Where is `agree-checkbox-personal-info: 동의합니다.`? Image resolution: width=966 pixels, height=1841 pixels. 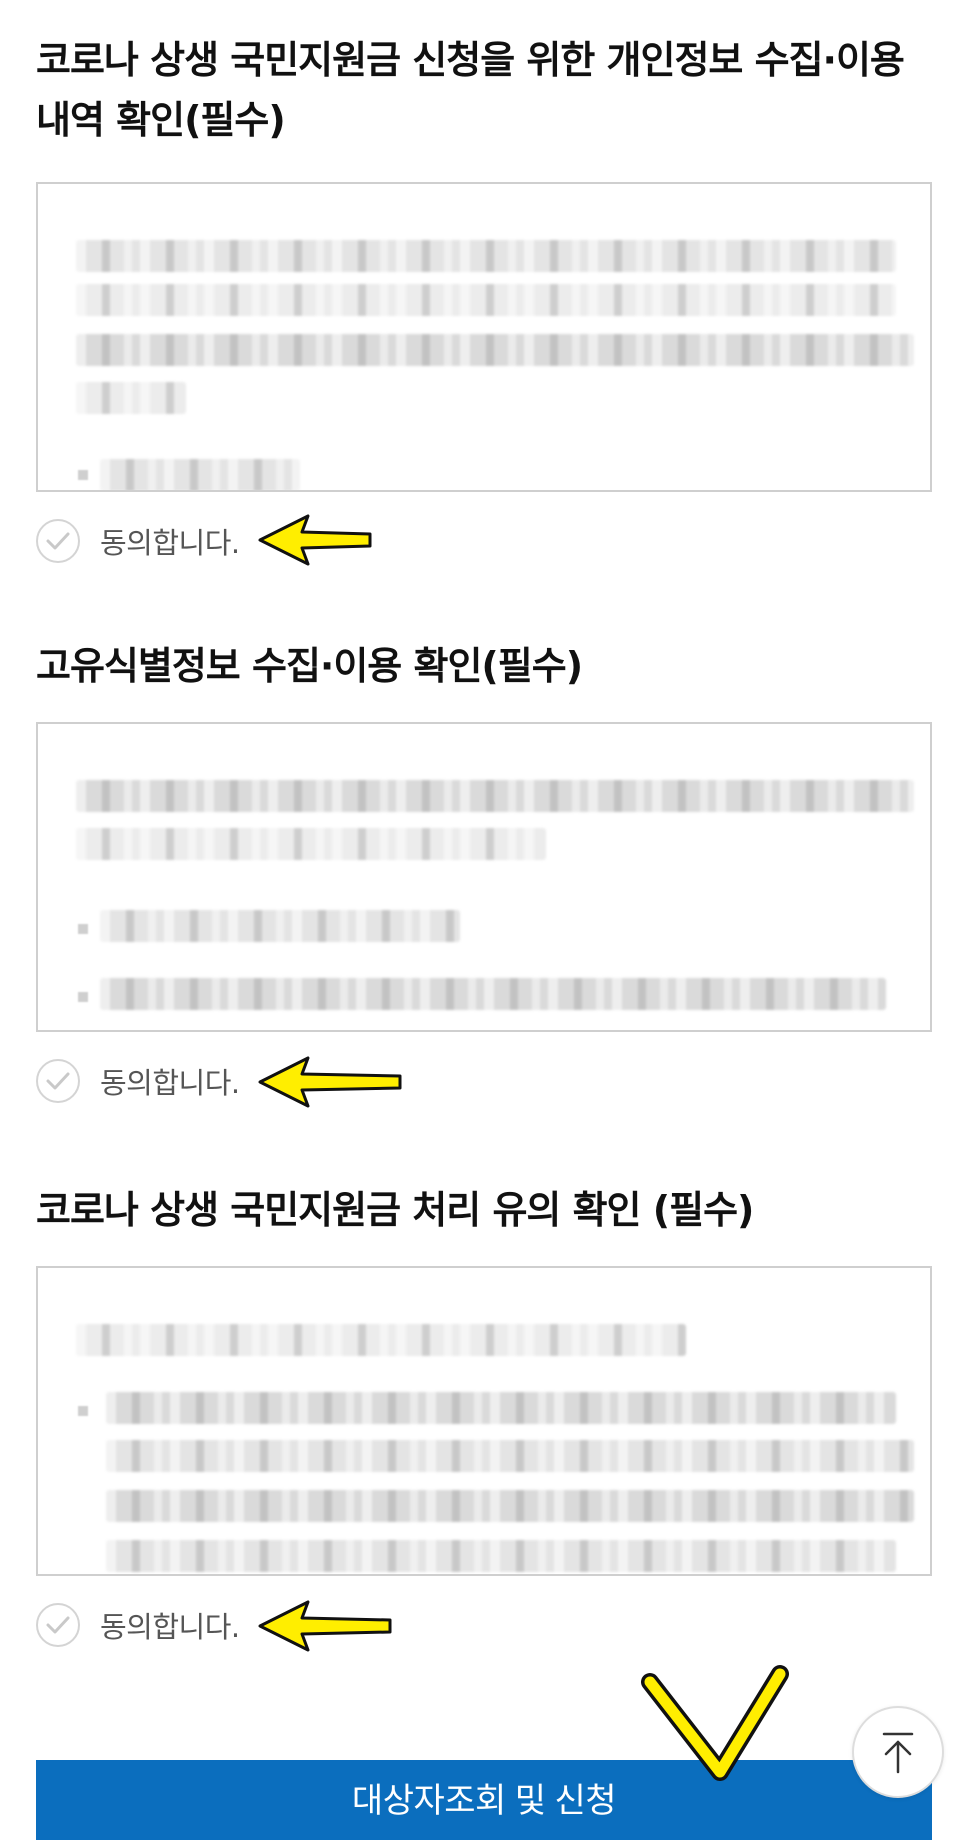 agree-checkbox-personal-info: 동의합니다. is located at coordinates (138, 541).